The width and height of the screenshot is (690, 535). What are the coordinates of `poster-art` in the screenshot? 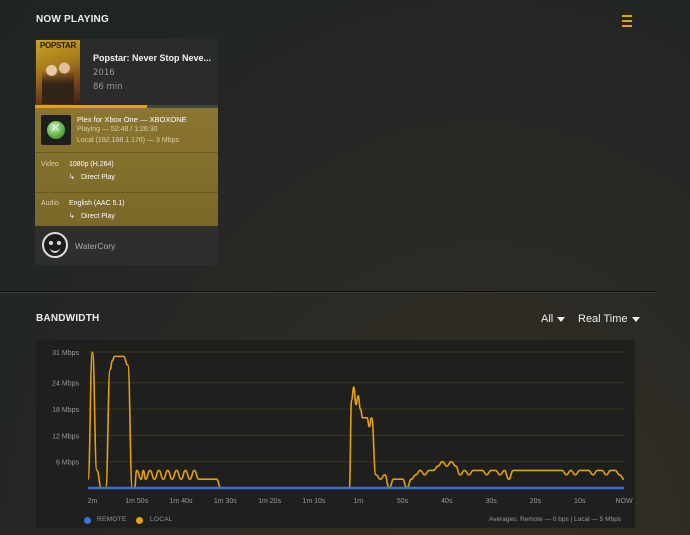 It's located at (58, 80).